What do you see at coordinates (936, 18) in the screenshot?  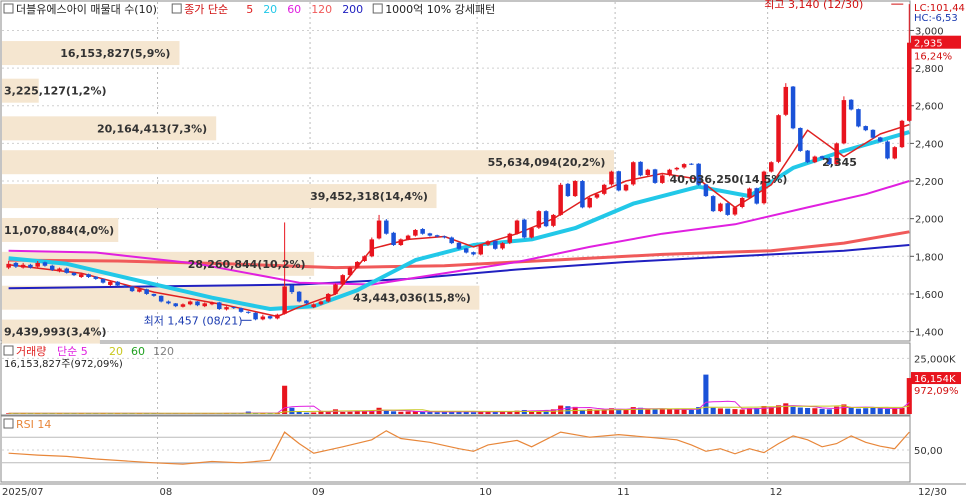 I see `hc-readout: HC:-6,53` at bounding box center [936, 18].